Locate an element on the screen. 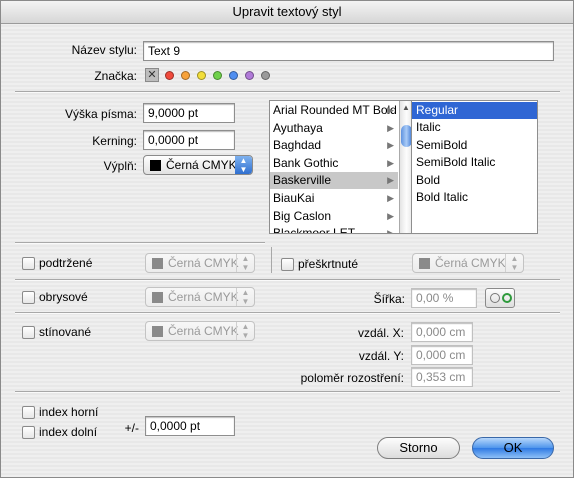  shadow-offset-x-input: 0,000 cm is located at coordinates (442, 332).